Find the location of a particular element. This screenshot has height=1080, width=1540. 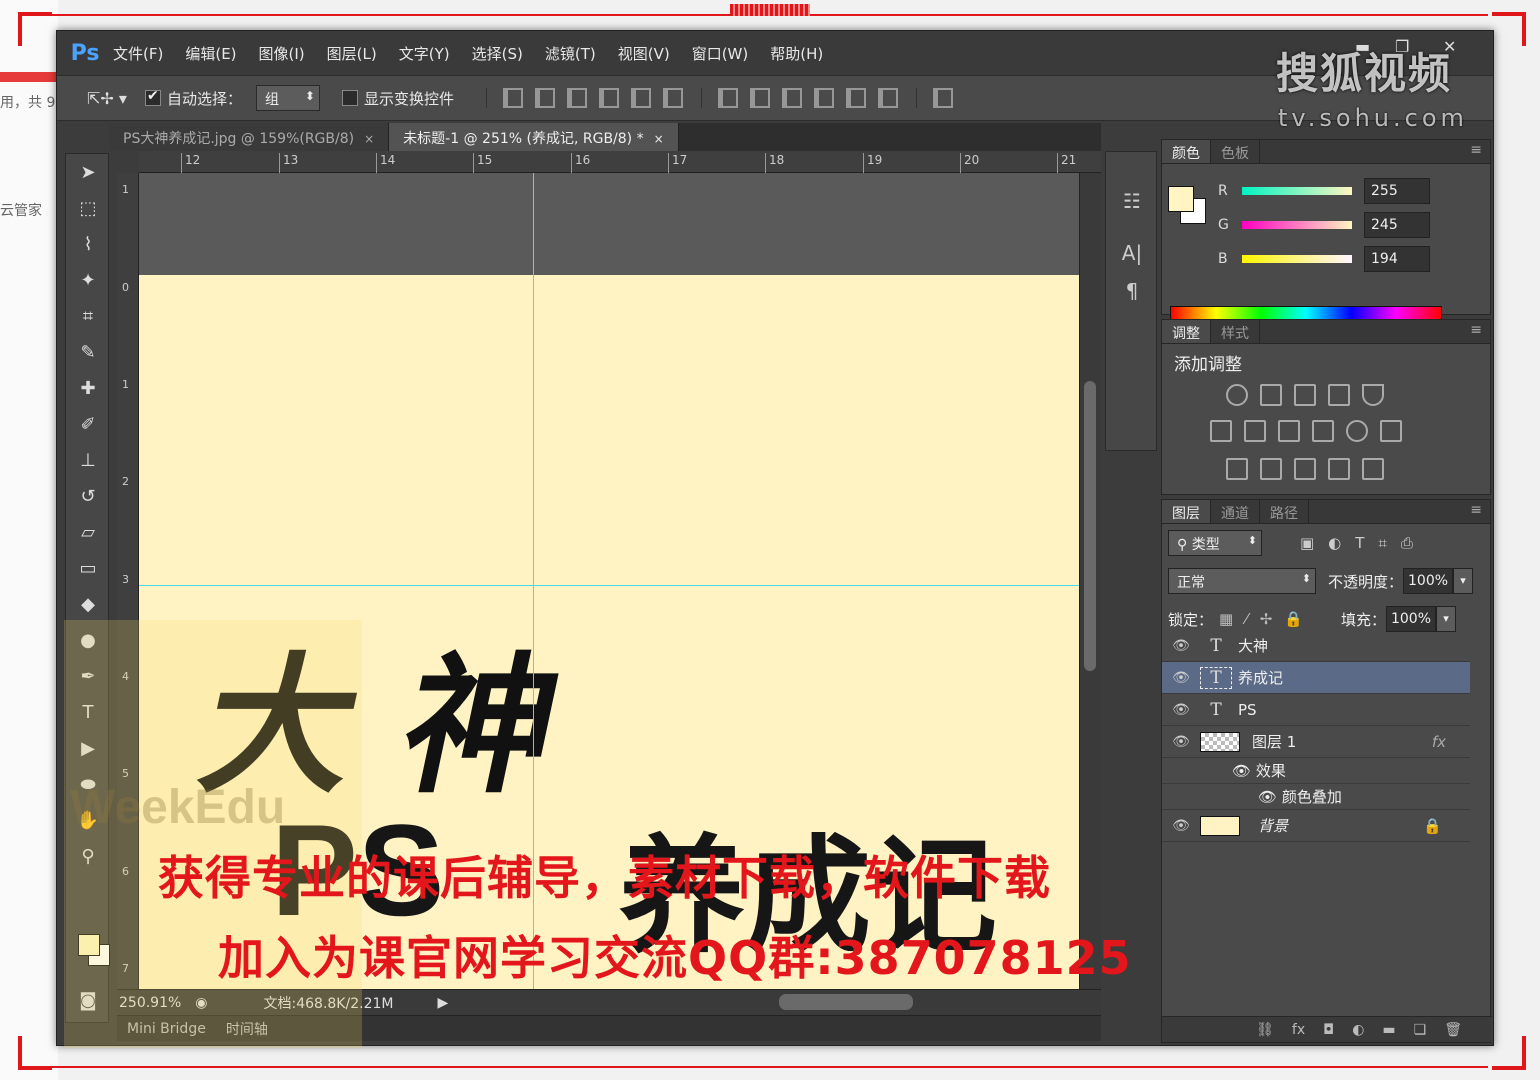

menu-view: 视图(V) is located at coordinates (644, 53).